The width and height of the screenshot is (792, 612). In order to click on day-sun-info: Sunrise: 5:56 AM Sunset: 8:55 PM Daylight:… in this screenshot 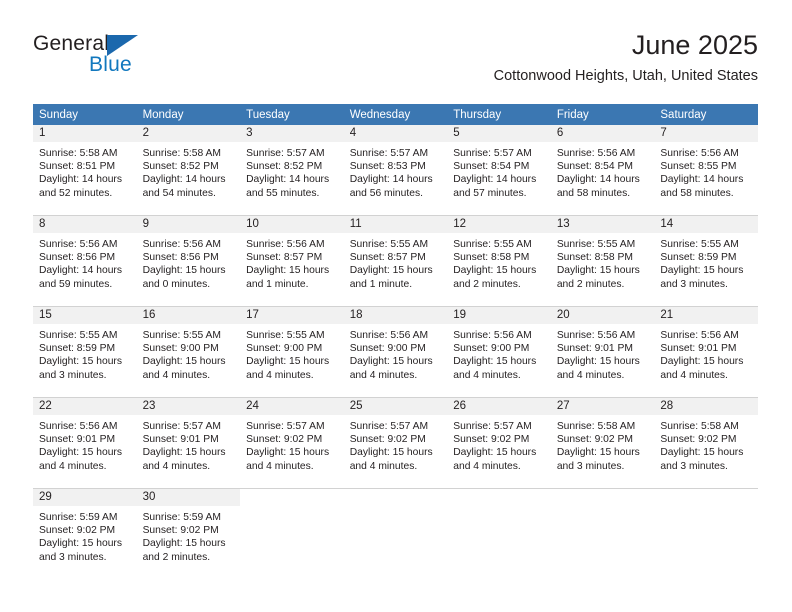, I will do `click(706, 171)`.